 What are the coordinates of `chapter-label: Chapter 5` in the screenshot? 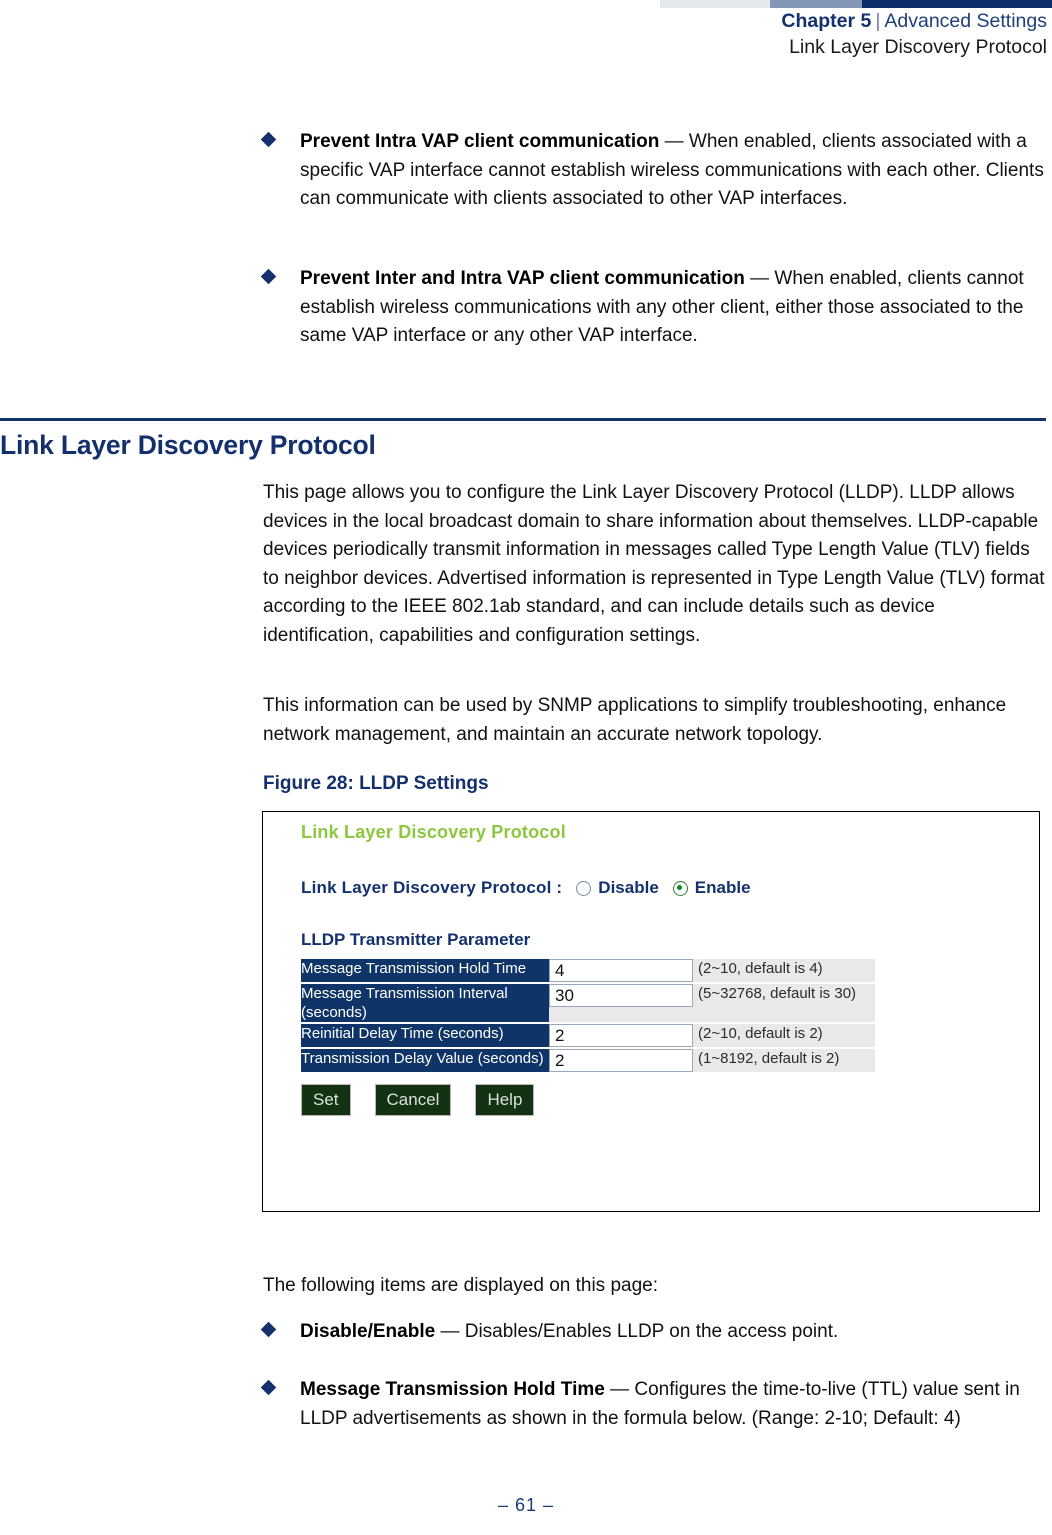 It's located at (826, 21).